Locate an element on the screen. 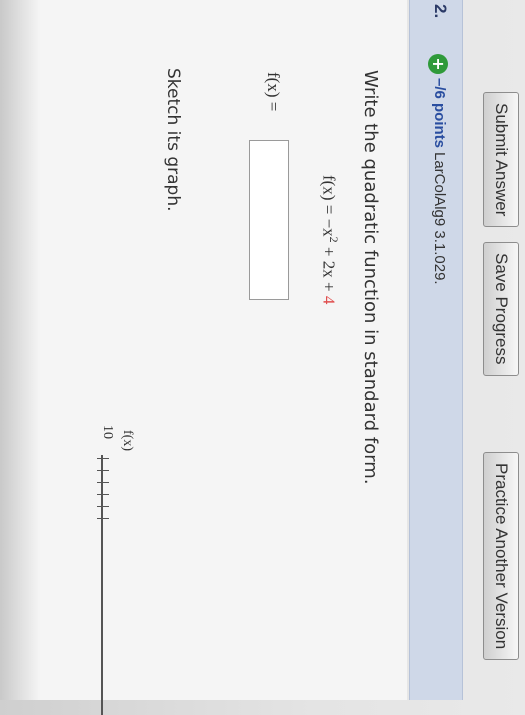 This screenshot has height=715, width=525. given-function: f(x) = −x2 + 2x + 4 is located at coordinates (329, 239).